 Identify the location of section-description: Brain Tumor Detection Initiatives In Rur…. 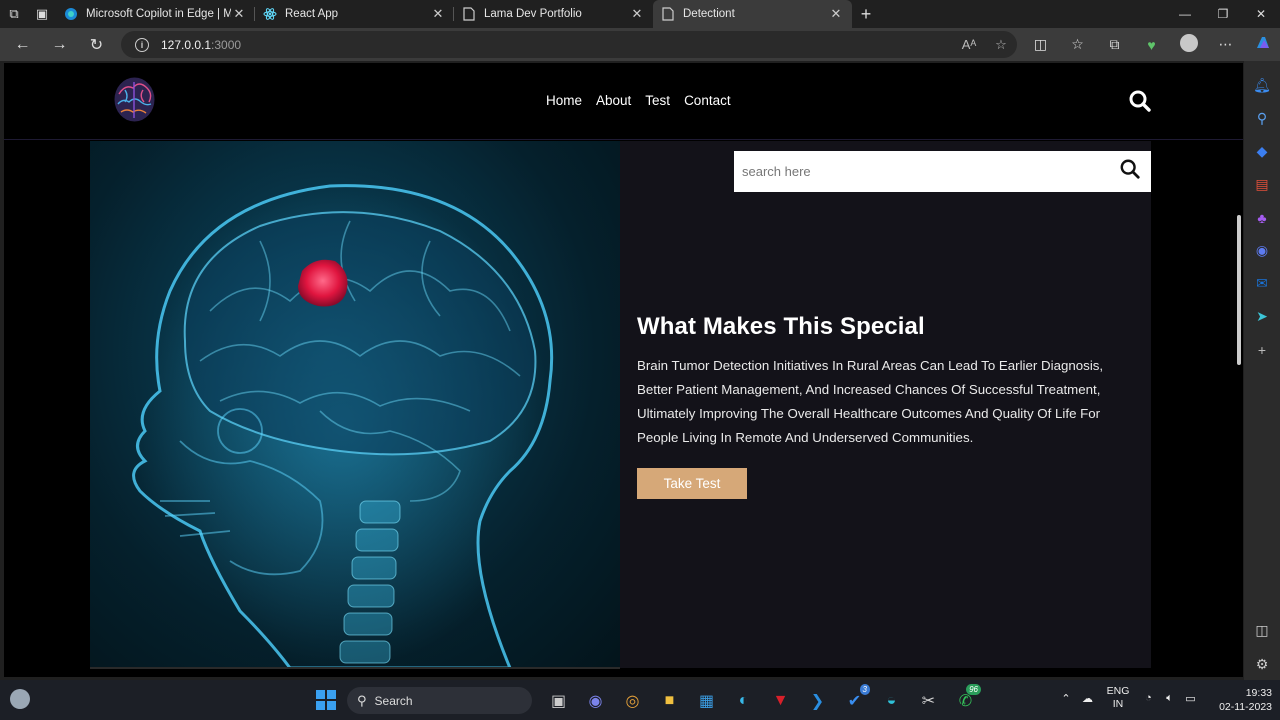
(870, 401).